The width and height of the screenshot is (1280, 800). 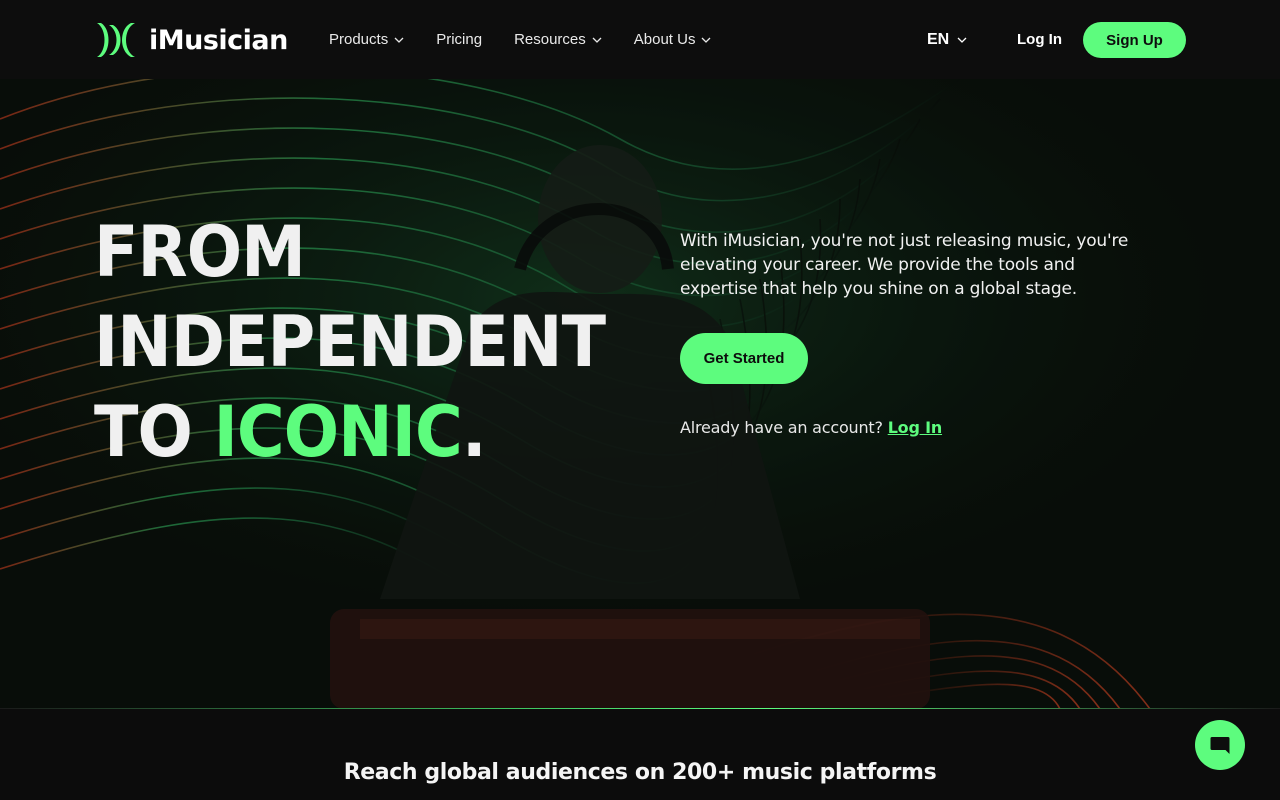 What do you see at coordinates (915, 427) in the screenshot?
I see `hero-login-link: Log In` at bounding box center [915, 427].